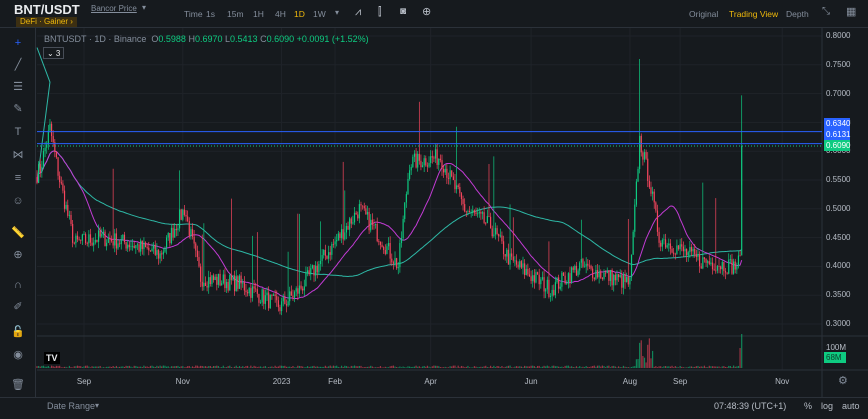 Image resolution: width=868 pixels, height=419 pixels. Describe the element at coordinates (54, 53) in the screenshot. I see `indicators-toggle: ⌄ 3` at that location.